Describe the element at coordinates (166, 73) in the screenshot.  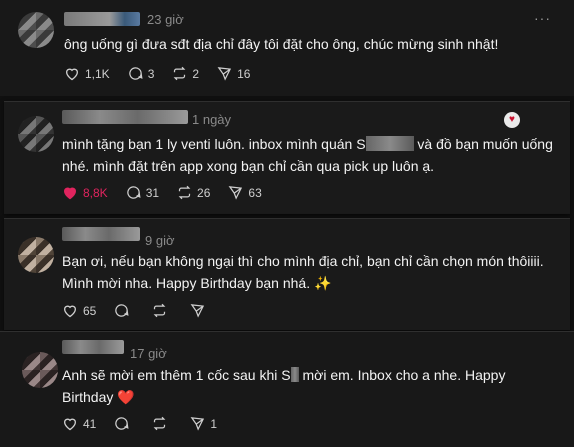
I see `action-bar: 1,1K 3 2 16` at that location.